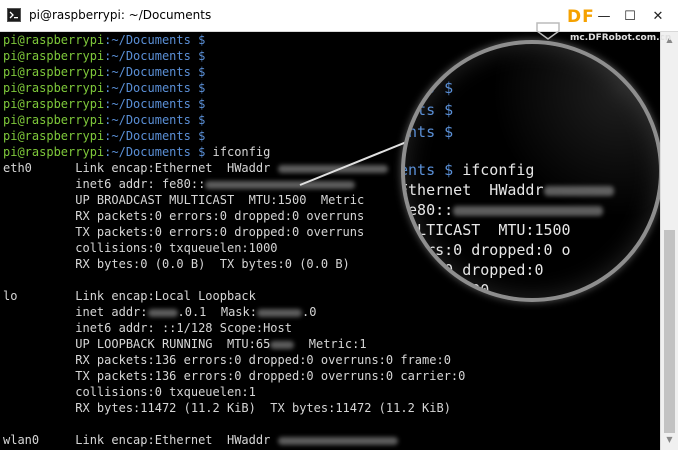 Image resolution: width=678 pixels, height=450 pixels. Describe the element at coordinates (184, 200) in the screenshot. I see `eth0-line: UP BROADCAST MULTICAST MTU:1500 Metric` at that location.